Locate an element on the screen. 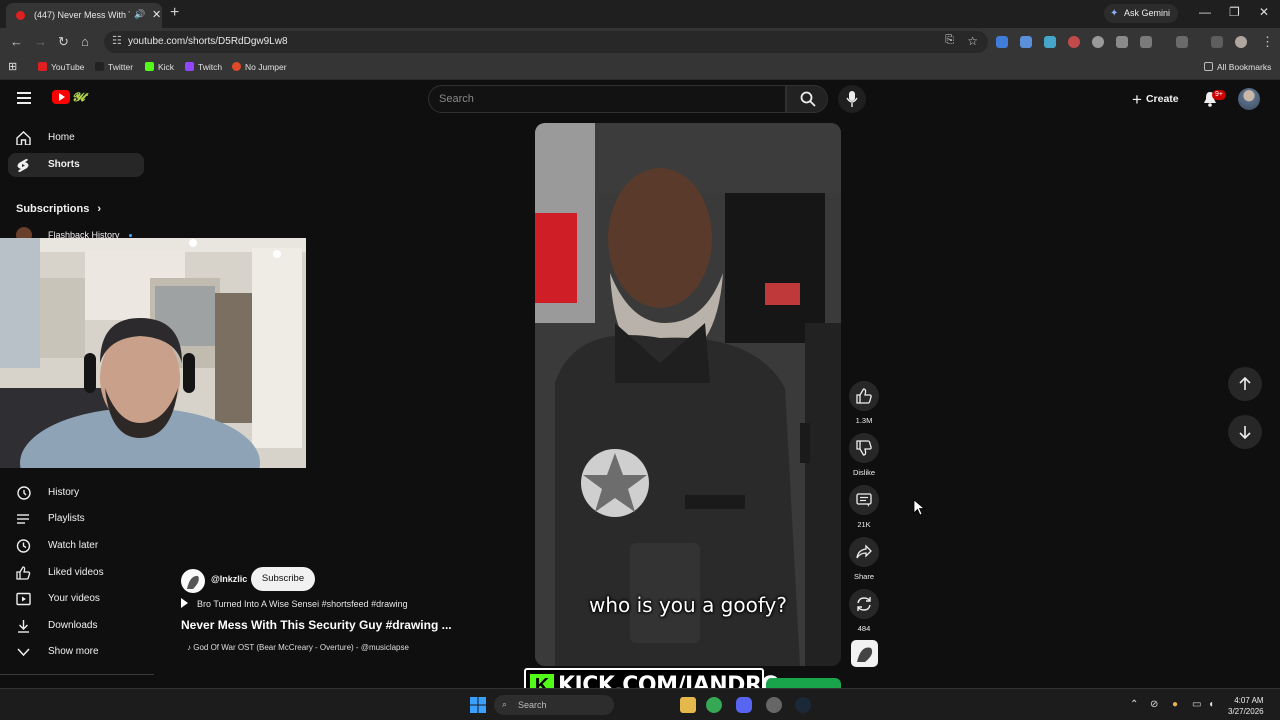 Image resolution: width=1280 pixels, height=720 pixels. dislike-button is located at coordinates (864, 448).